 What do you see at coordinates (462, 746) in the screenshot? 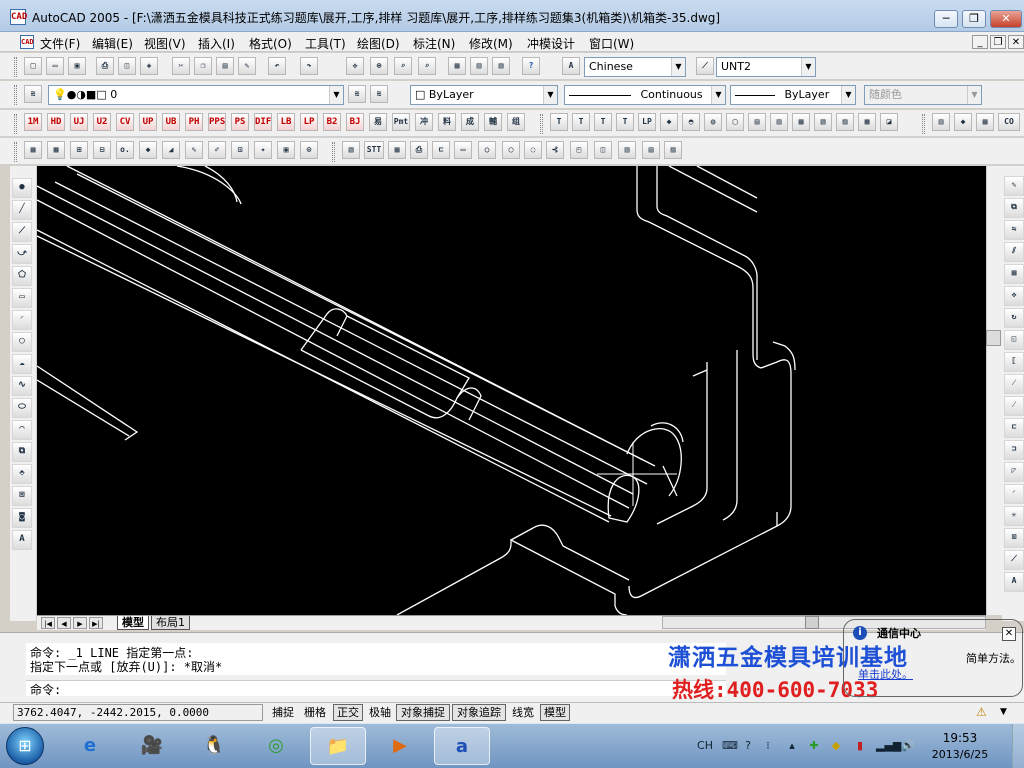
I see `taskbar-autocad-icon: a` at bounding box center [462, 746].